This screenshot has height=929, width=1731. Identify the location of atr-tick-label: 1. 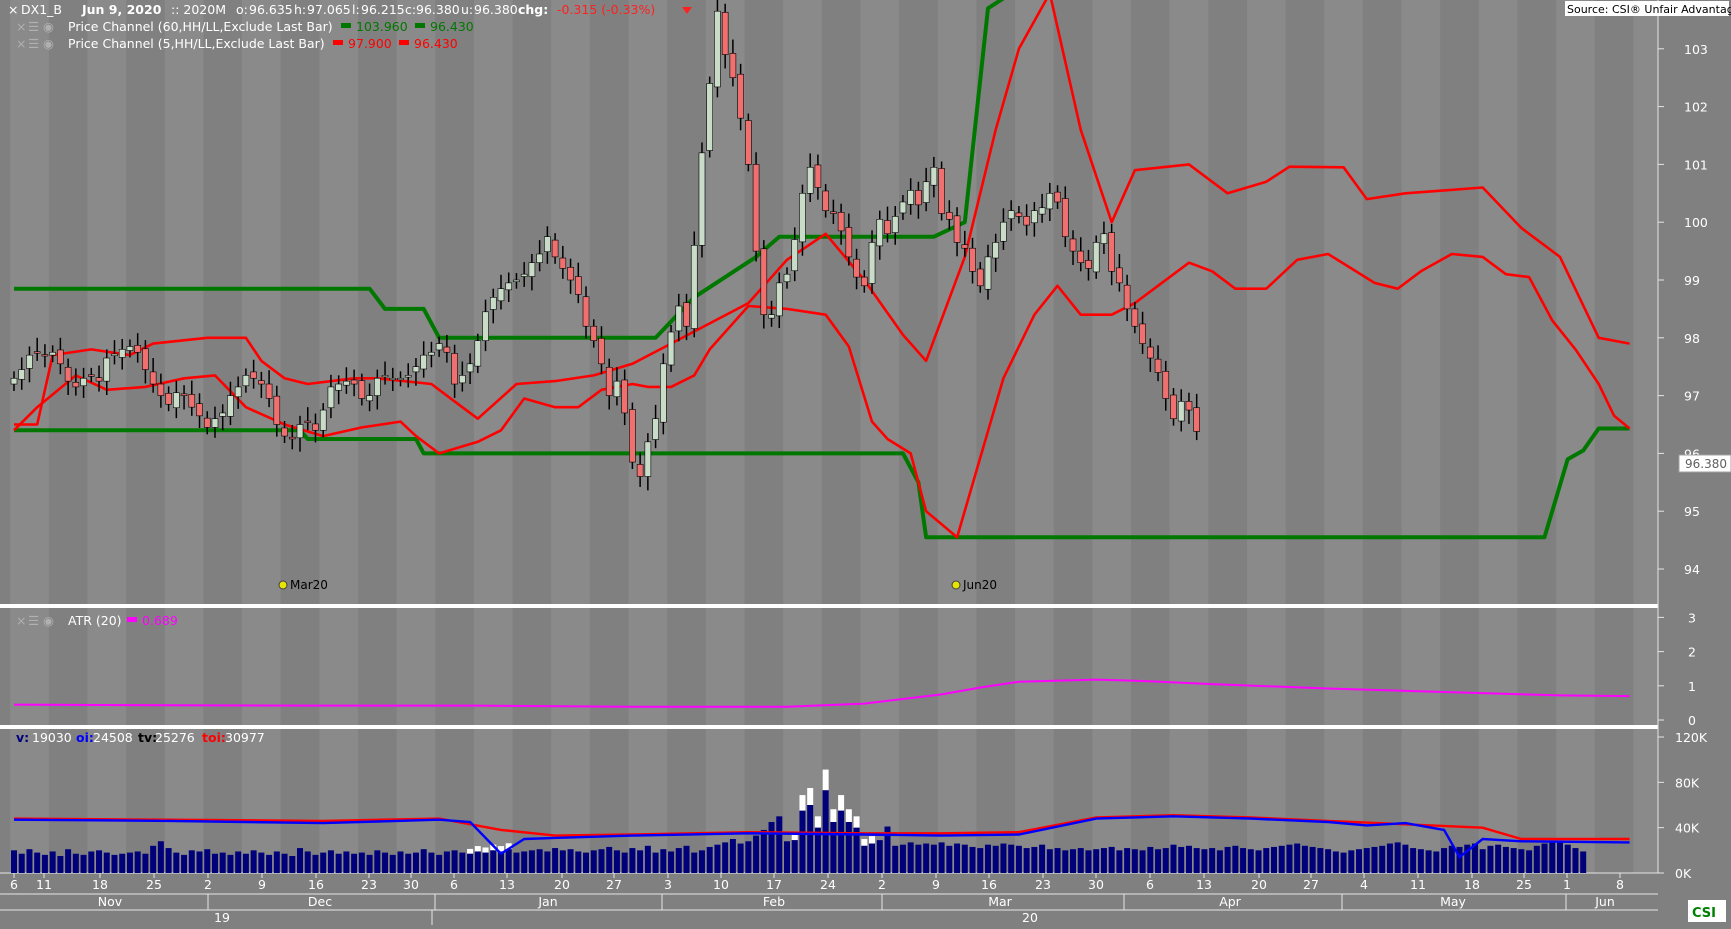
(1692, 686).